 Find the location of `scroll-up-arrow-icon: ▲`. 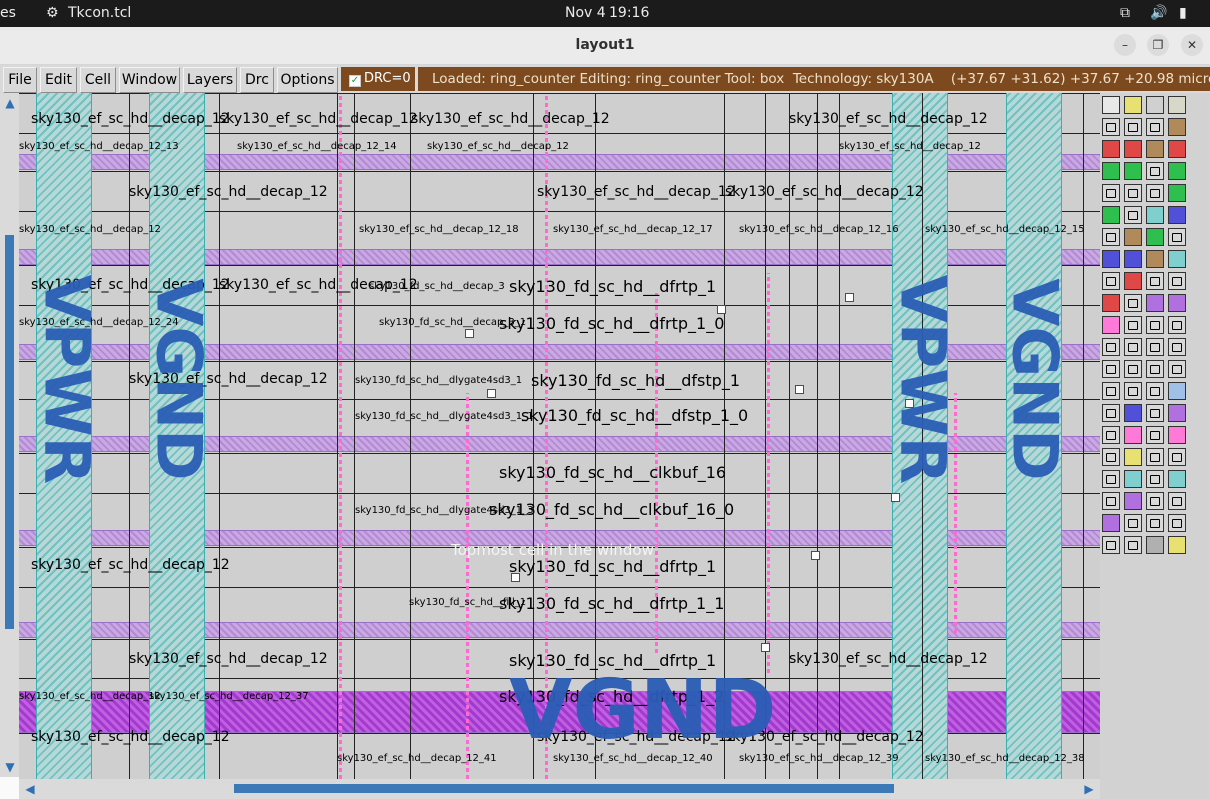

scroll-up-arrow-icon: ▲ is located at coordinates (10, 103).